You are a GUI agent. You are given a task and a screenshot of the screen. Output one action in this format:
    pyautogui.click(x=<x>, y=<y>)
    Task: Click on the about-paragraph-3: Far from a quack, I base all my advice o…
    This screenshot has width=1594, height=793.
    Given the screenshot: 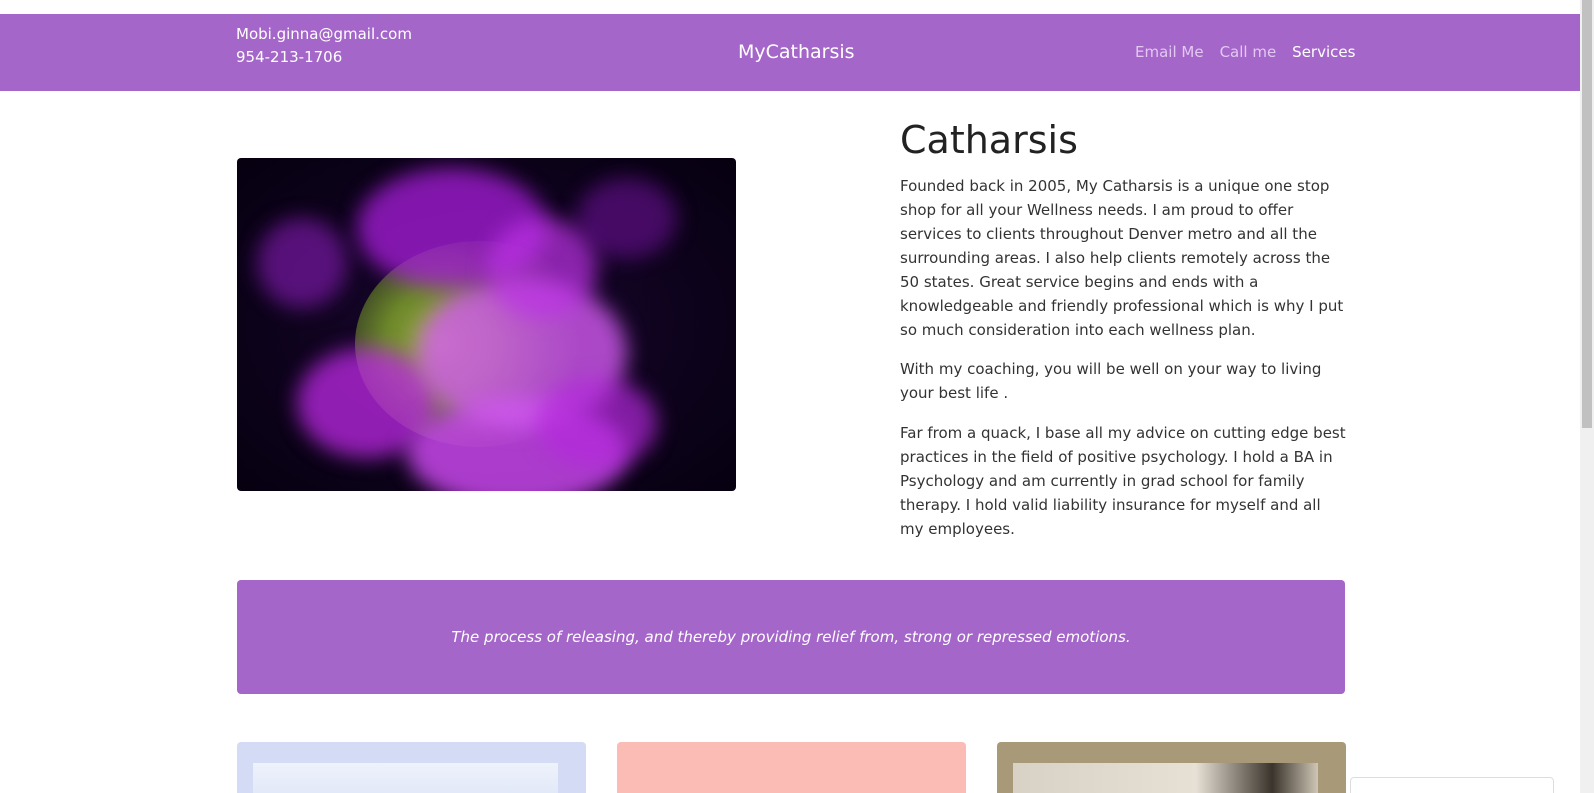 What is the action you would take?
    pyautogui.click(x=1123, y=481)
    